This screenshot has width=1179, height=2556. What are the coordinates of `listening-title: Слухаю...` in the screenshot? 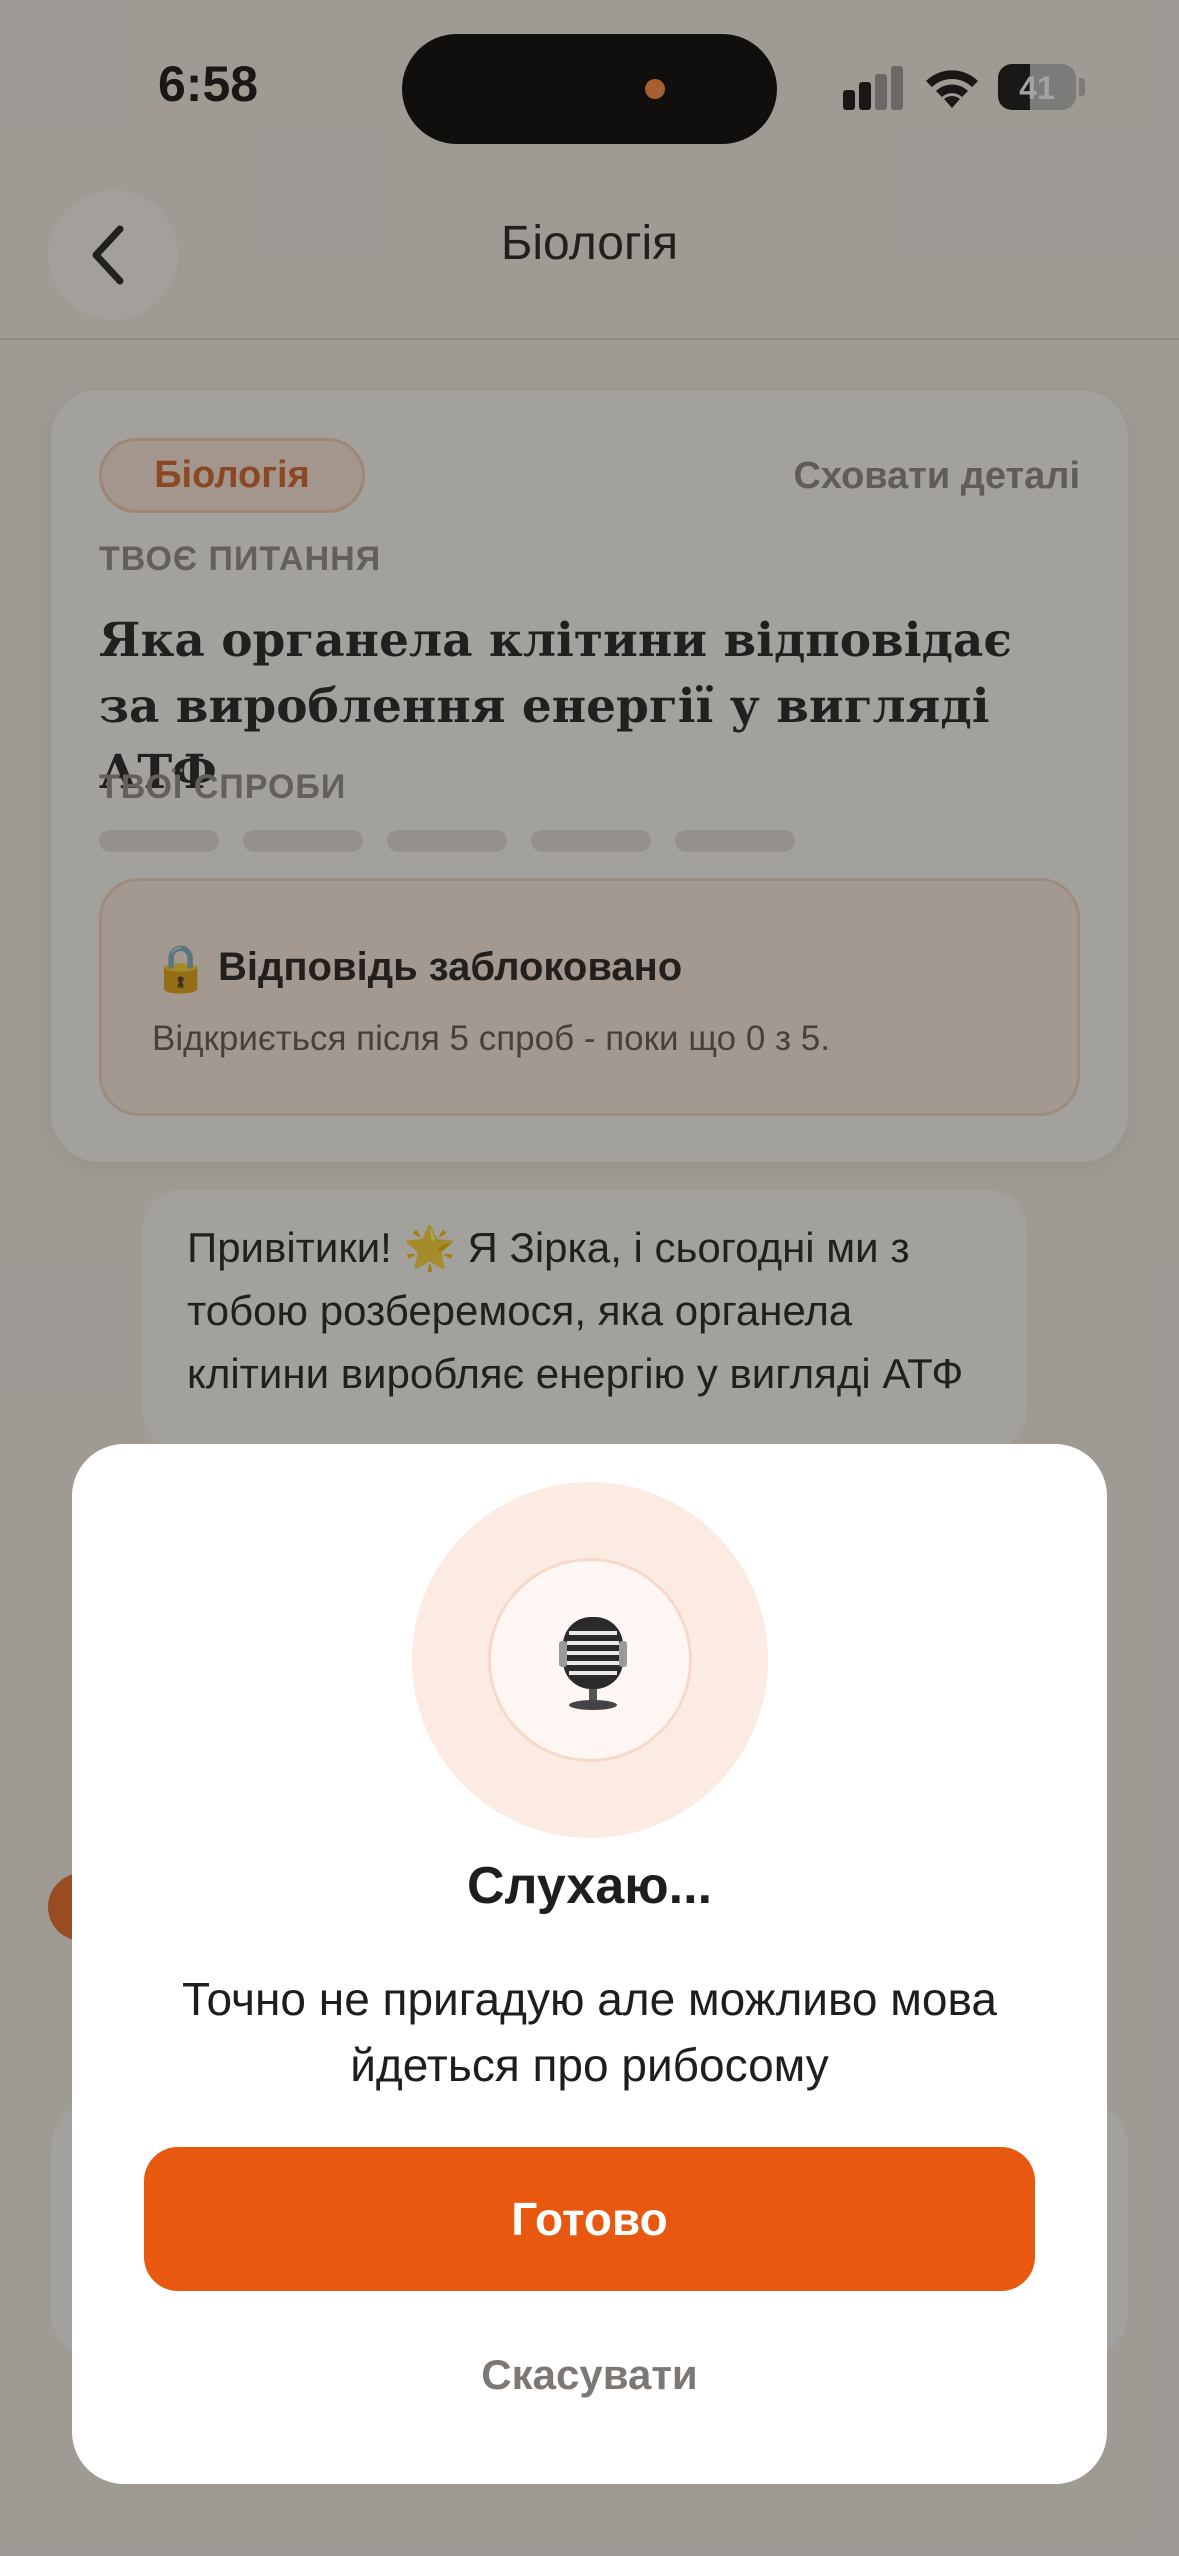 It's located at (589, 1886).